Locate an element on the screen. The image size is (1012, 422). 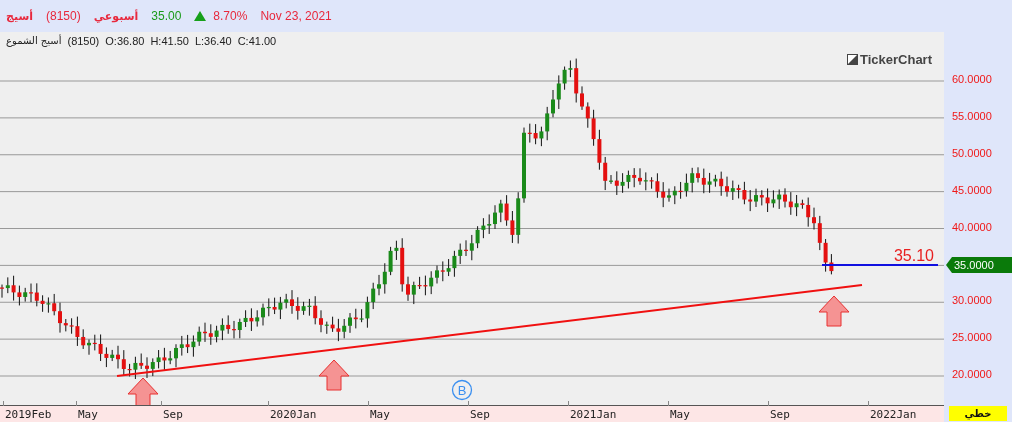
symbol-name: أسيج is located at coordinates (19, 16).